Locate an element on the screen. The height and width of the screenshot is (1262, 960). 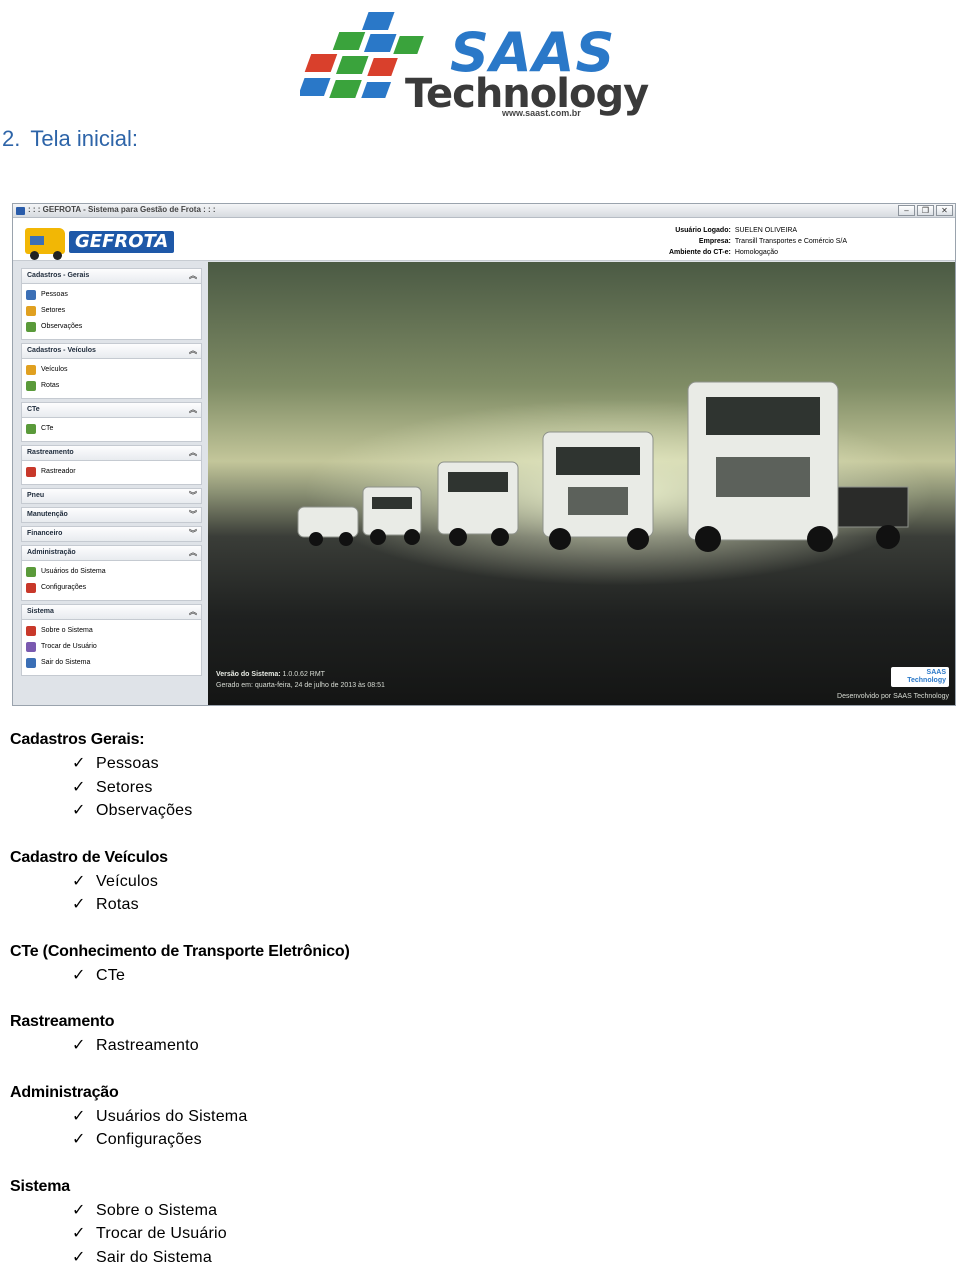
sidebar-item: Veículos is located at coordinates (113, 370).